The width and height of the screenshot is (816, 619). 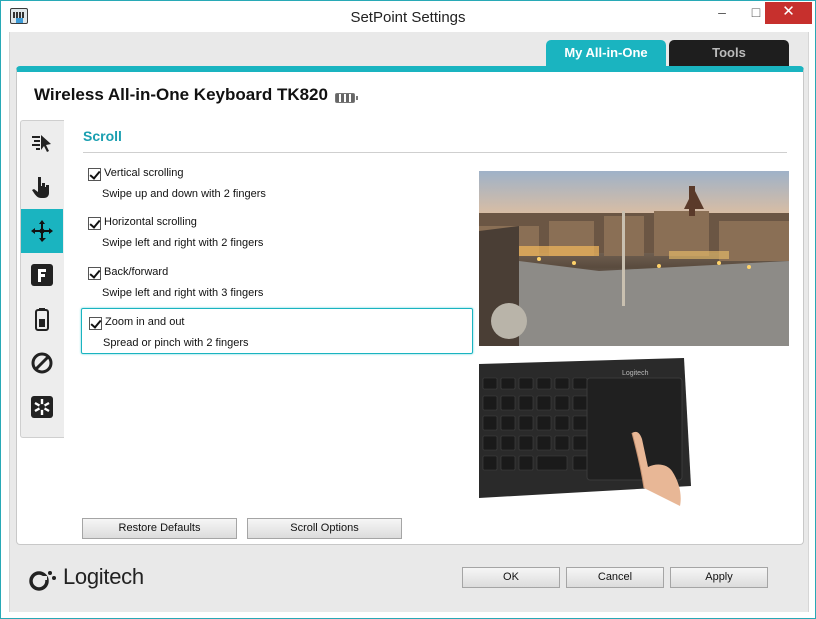 What do you see at coordinates (143, 173) in the screenshot?
I see `option-label: Vertical scrolling` at bounding box center [143, 173].